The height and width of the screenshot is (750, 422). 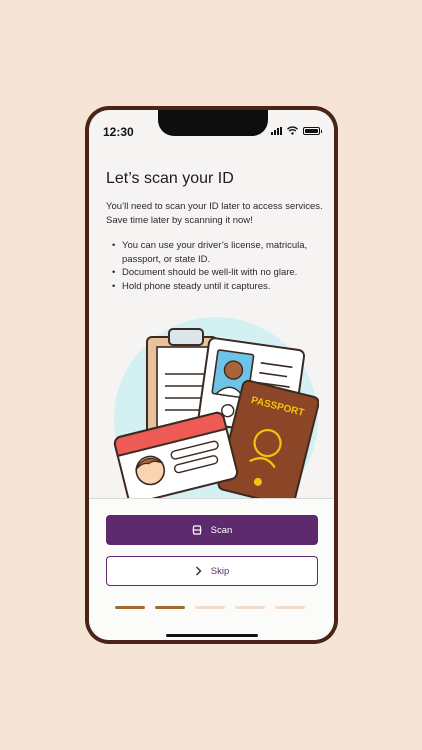 What do you see at coordinates (213, 123) in the screenshot?
I see `notch` at bounding box center [213, 123].